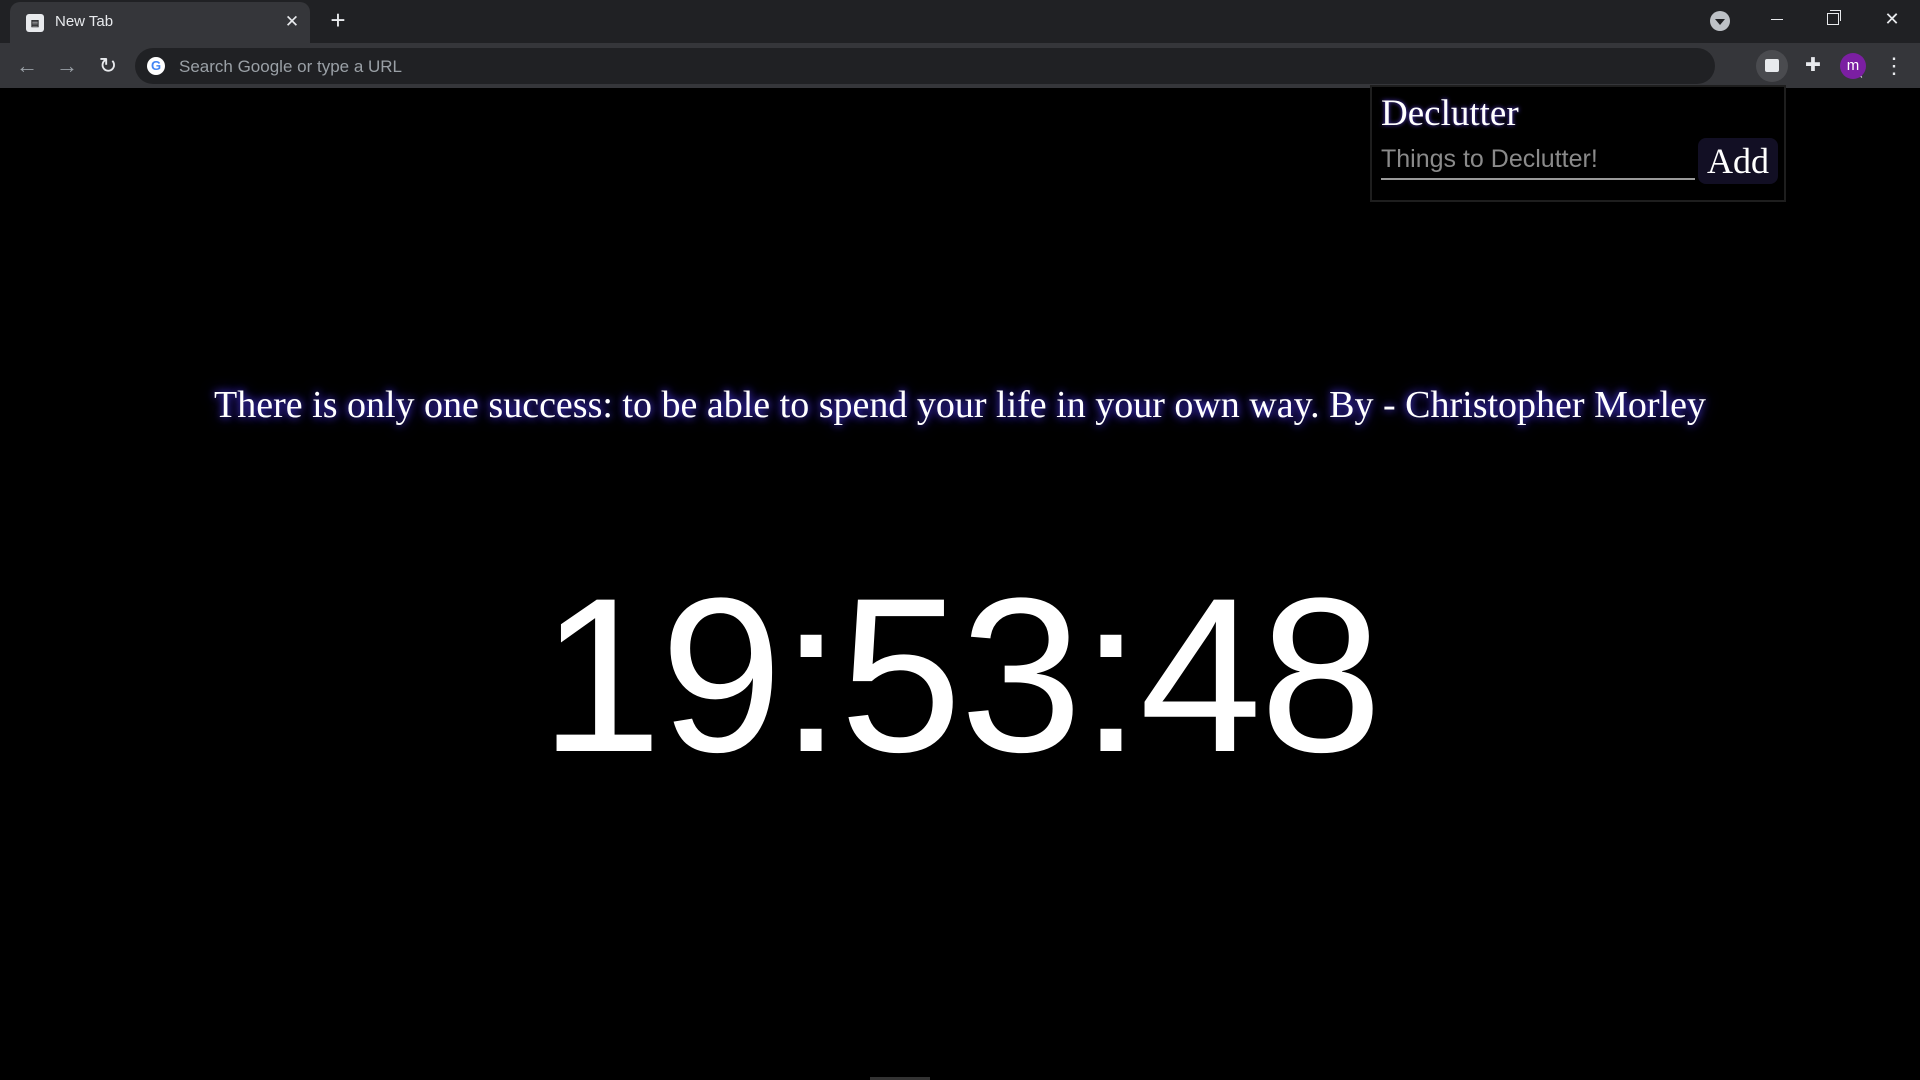 The width and height of the screenshot is (1920, 1080). I want to click on tab-title: New Tab, so click(84, 21).